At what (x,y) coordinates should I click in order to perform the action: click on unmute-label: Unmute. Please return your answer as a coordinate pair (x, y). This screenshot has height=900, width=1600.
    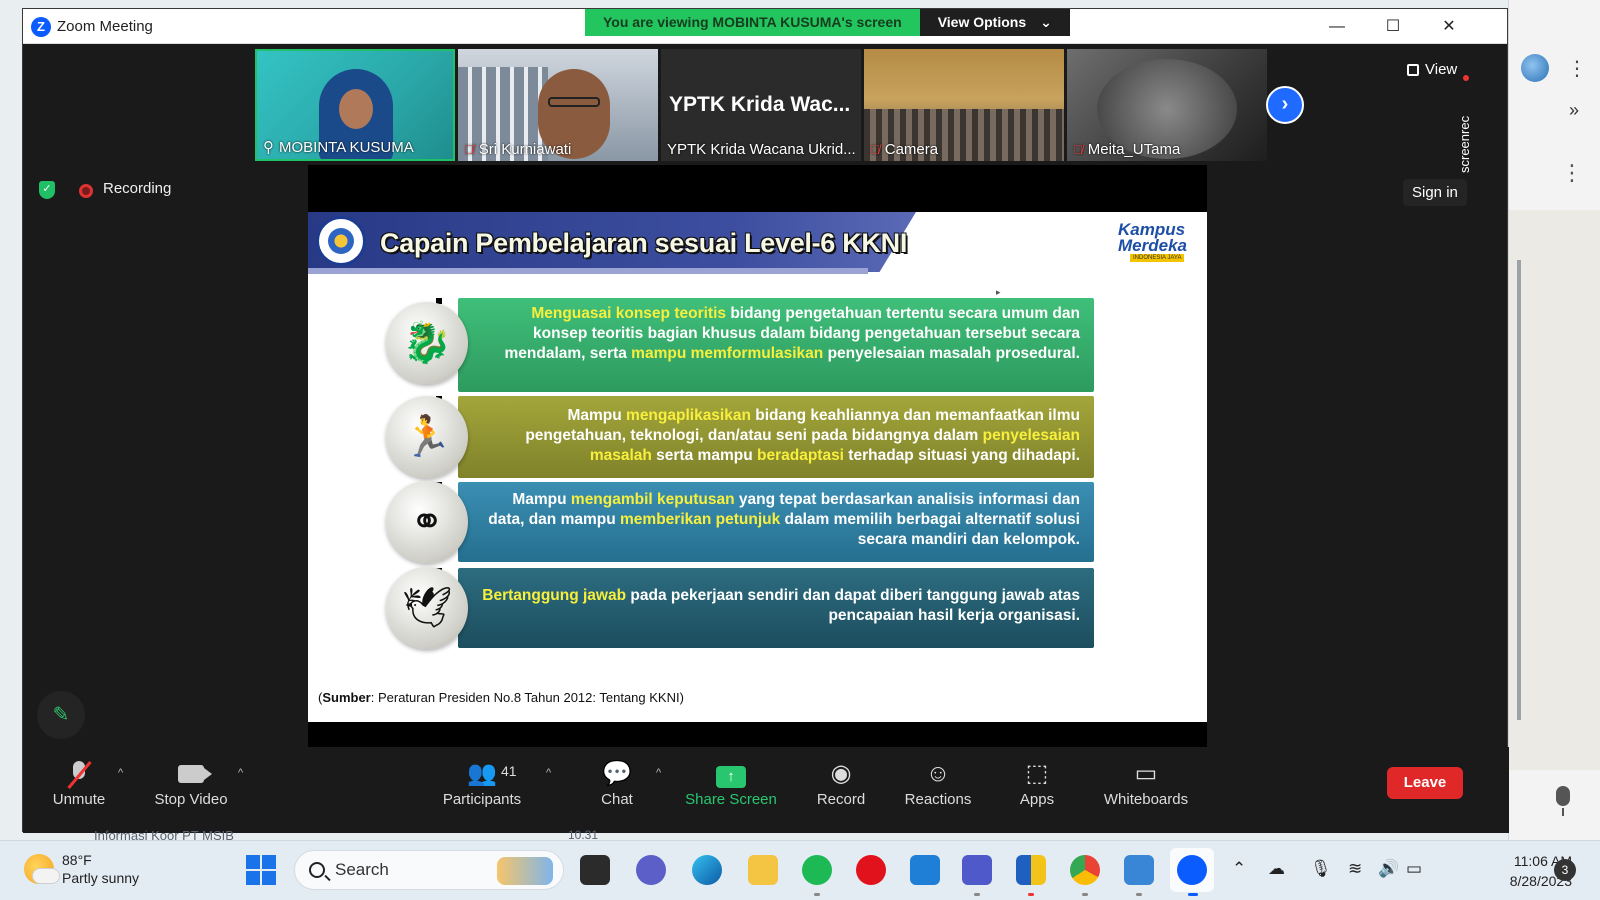
    Looking at the image, I should click on (79, 799).